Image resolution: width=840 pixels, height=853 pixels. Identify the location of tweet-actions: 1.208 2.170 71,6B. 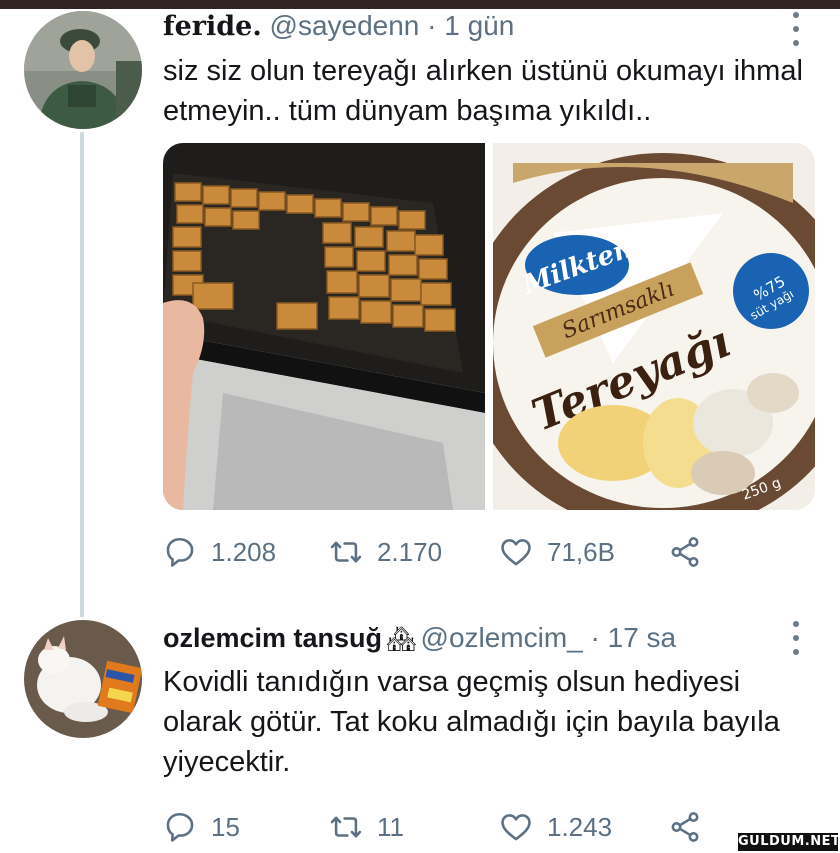
(443, 552).